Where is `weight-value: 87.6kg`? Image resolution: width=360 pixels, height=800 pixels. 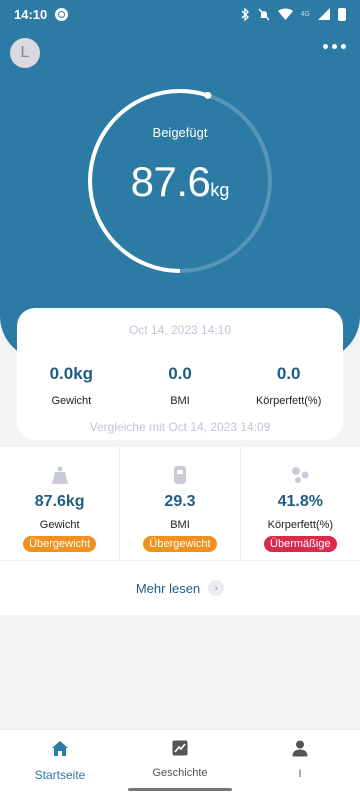
weight-value: 87.6kg is located at coordinates (180, 182).